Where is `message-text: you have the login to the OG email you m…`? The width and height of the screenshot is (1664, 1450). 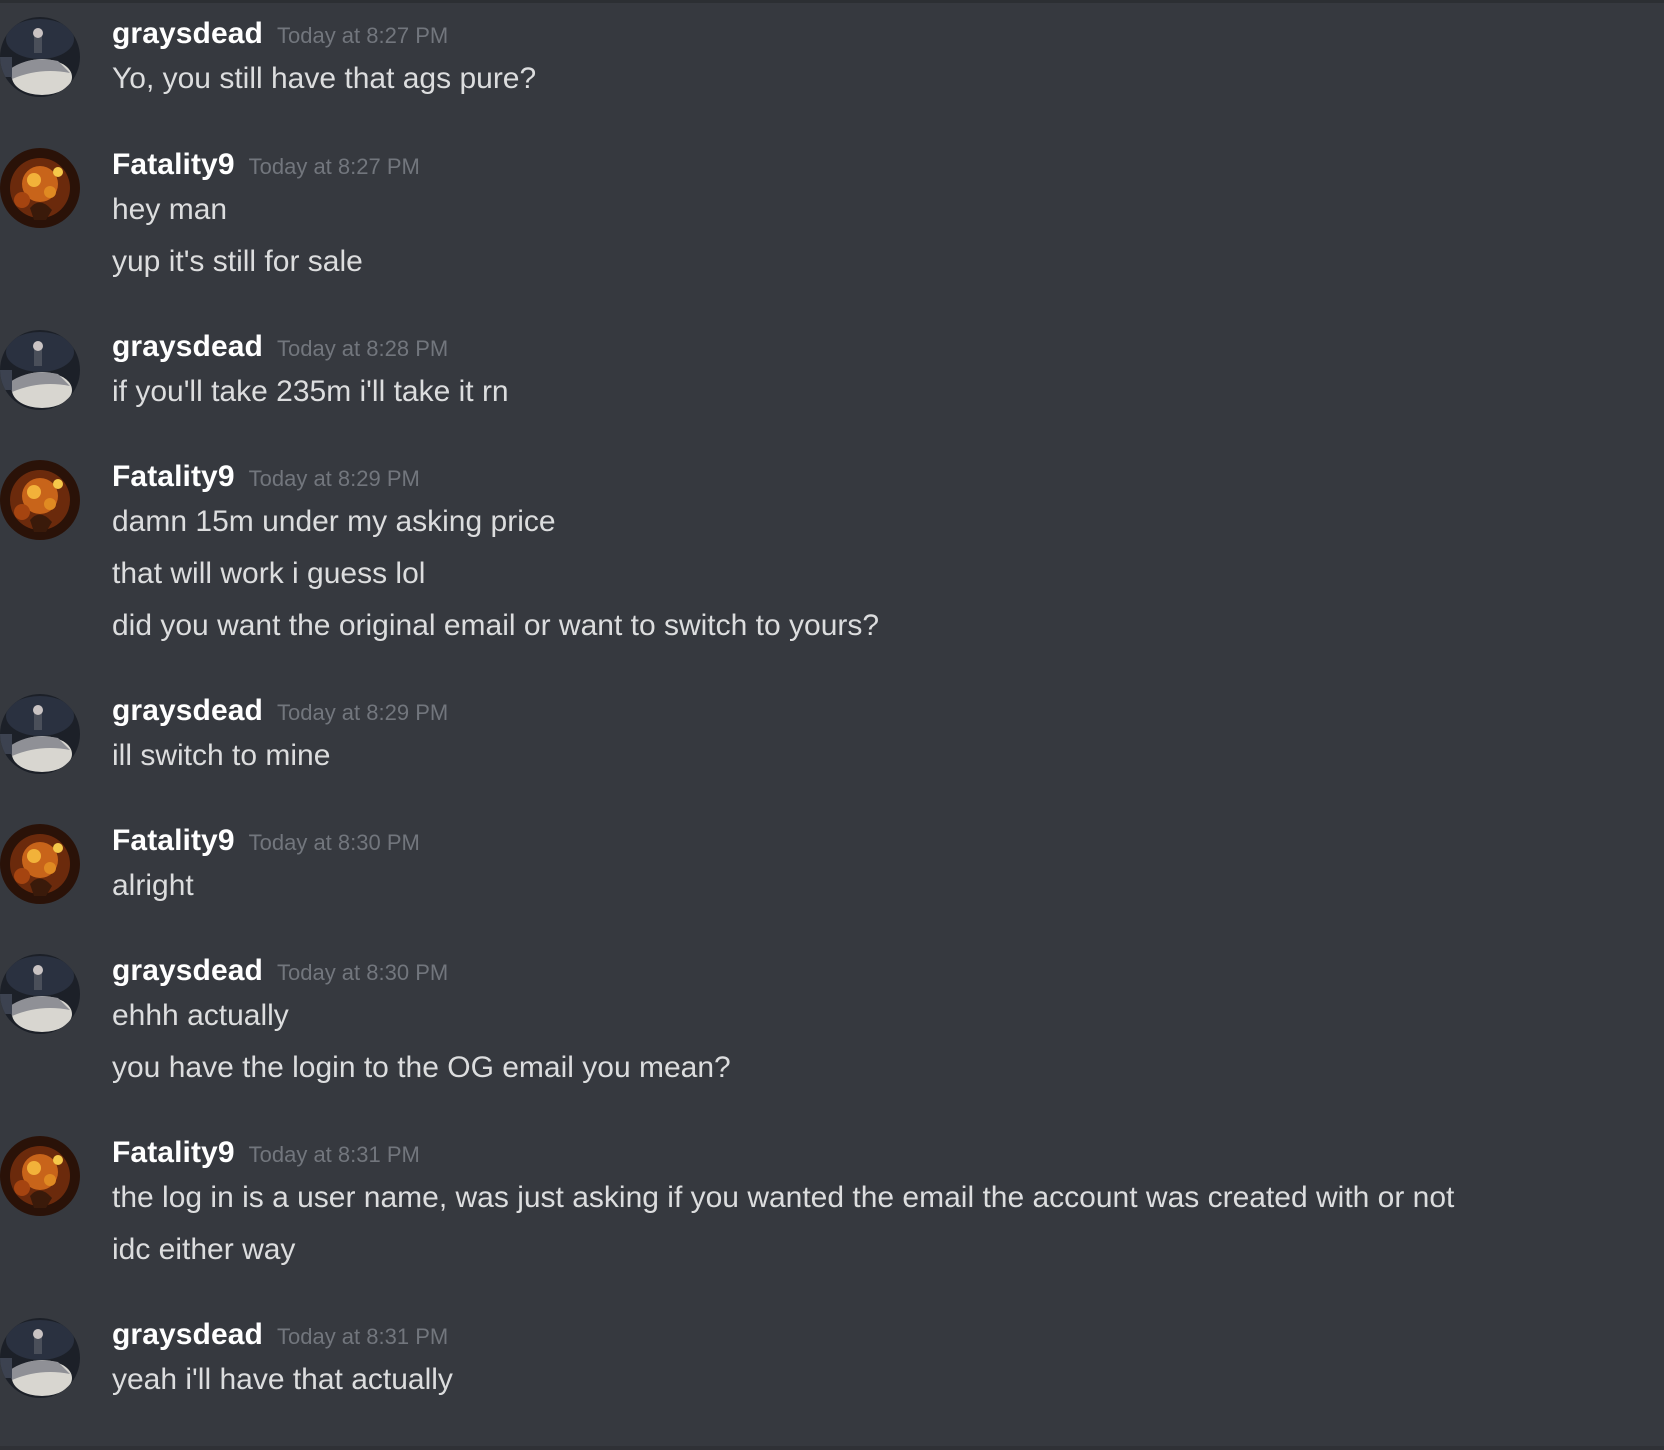
message-text: you have the login to the OG email you m… is located at coordinates (421, 1067).